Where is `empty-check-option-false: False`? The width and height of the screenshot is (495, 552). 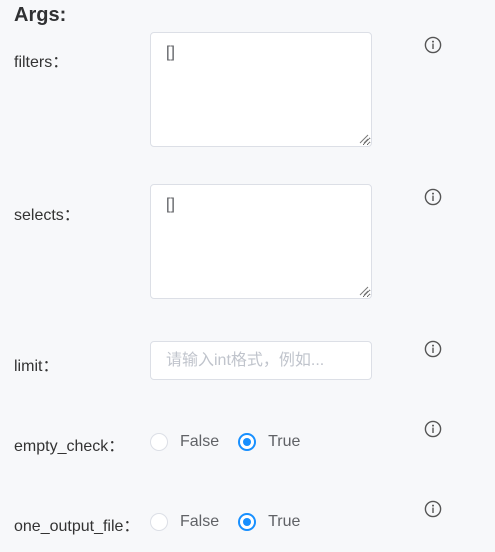 empty-check-option-false: False is located at coordinates (184, 442).